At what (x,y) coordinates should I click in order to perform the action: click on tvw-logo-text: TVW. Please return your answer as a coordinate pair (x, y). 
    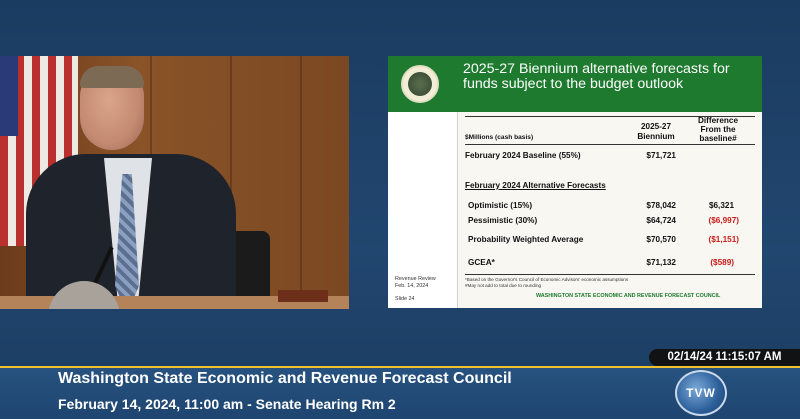
    Looking at the image, I should click on (701, 393).